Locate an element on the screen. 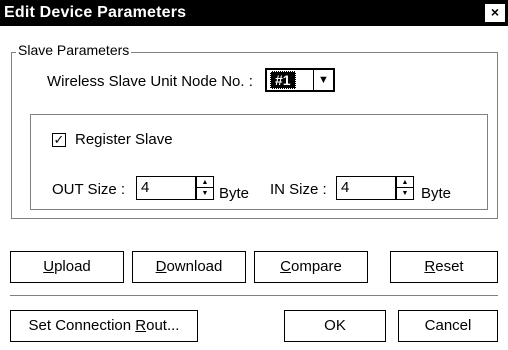  in-size-label: IN Size : is located at coordinates (298, 189).